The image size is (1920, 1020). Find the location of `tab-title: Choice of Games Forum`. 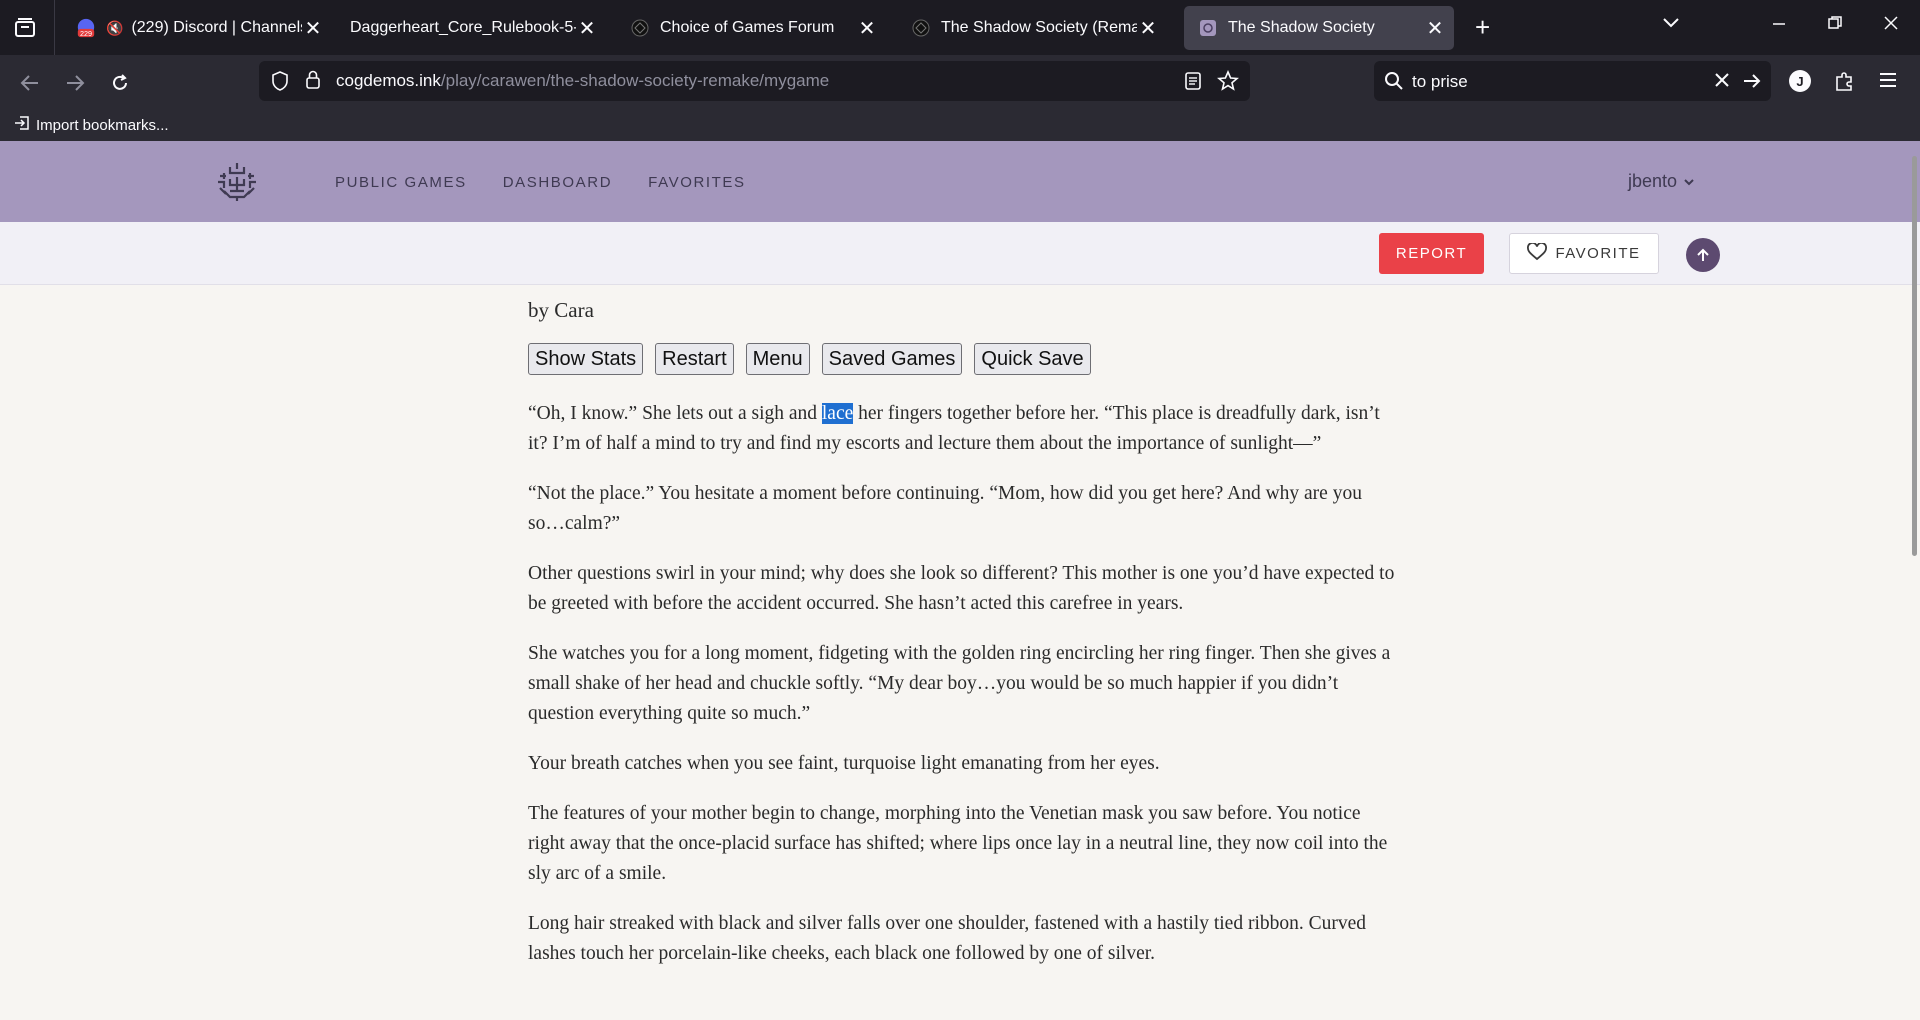

tab-title: Choice of Games Forum is located at coordinates (747, 27).